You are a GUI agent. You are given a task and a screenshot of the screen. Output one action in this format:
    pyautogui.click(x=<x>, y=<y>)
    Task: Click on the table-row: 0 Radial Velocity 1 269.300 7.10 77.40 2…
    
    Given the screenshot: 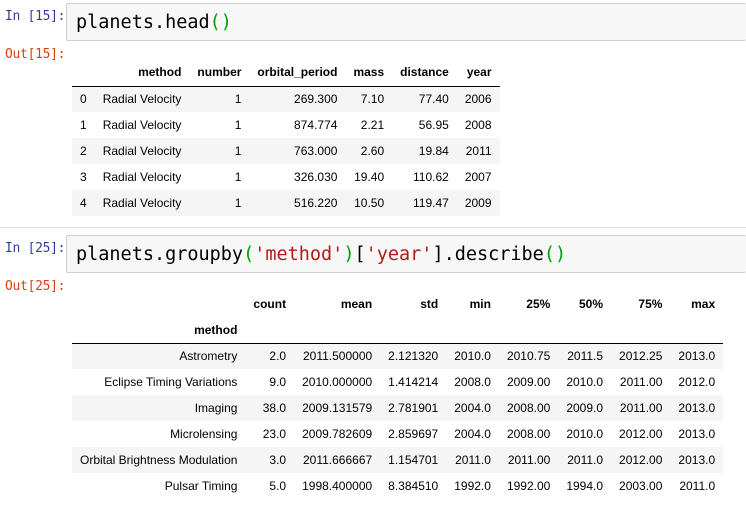 What is the action you would take?
    pyautogui.click(x=286, y=99)
    